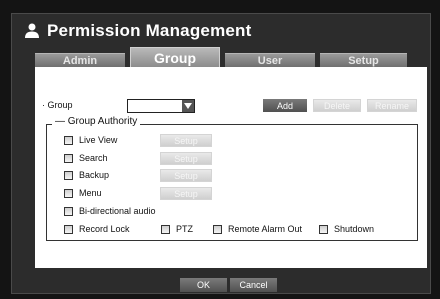 The width and height of the screenshot is (440, 299). I want to click on tab-group: Group, so click(175, 57).